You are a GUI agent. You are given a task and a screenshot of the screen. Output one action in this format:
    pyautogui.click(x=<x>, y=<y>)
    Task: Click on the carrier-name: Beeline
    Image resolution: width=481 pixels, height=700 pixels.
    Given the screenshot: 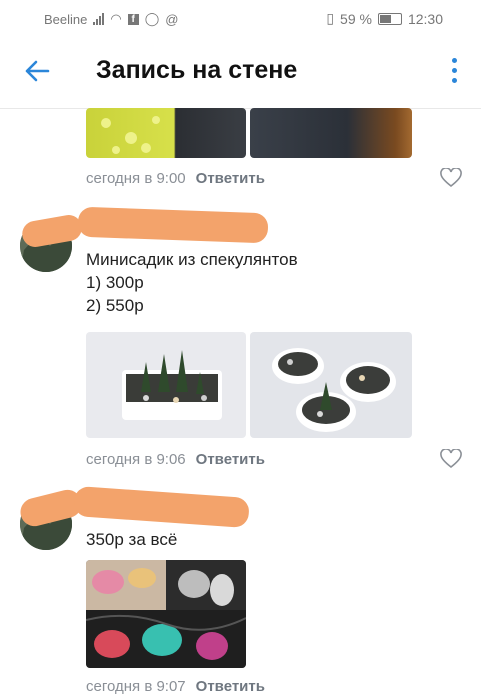 What is the action you would take?
    pyautogui.click(x=66, y=19)
    